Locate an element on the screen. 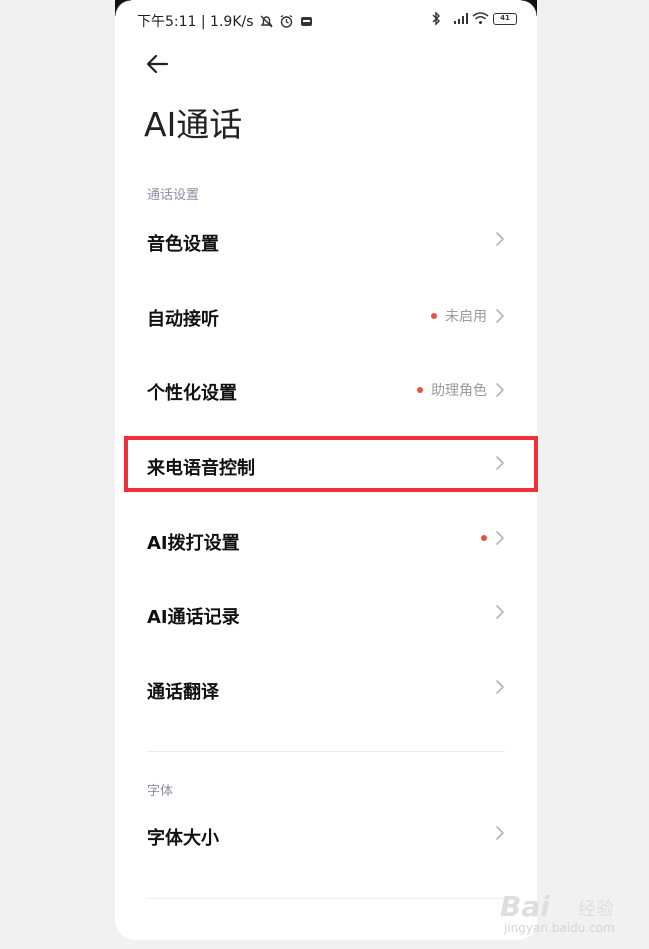  row-tone-settings-label: 音色设置 is located at coordinates (183, 244).